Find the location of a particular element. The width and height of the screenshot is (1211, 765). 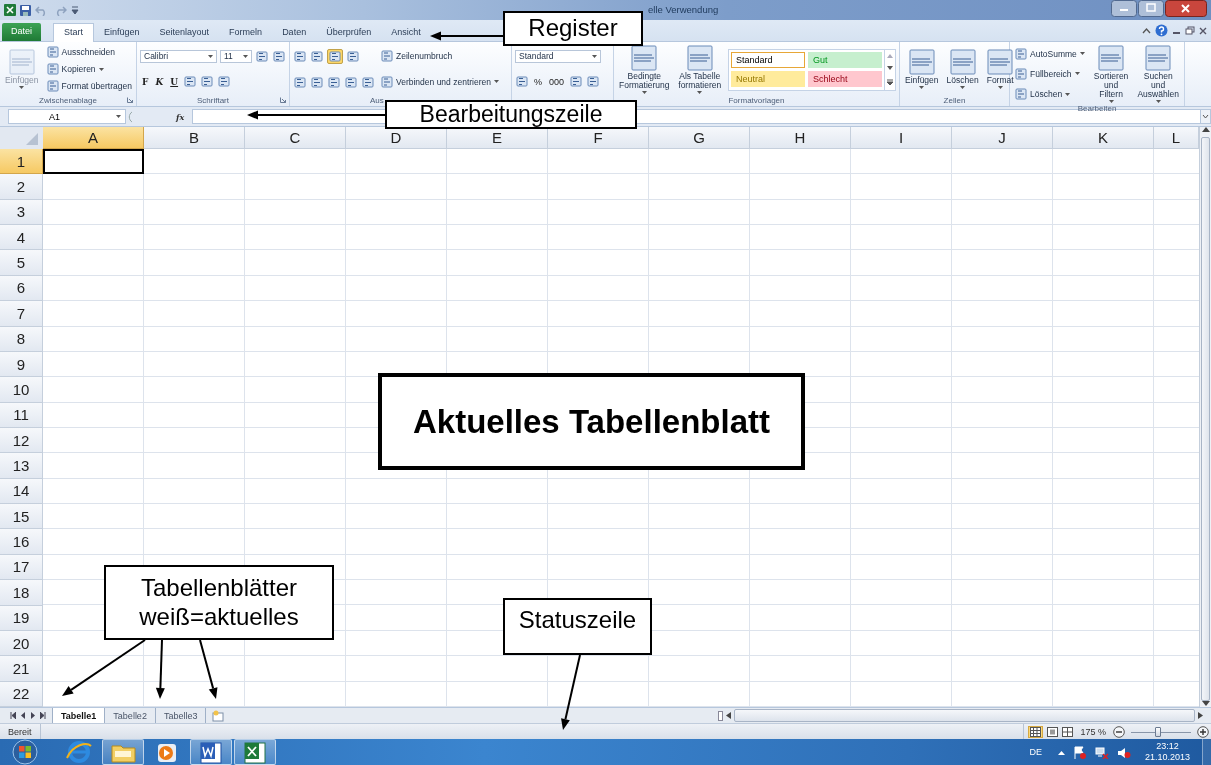

close-icon is located at coordinates (1203, 30).